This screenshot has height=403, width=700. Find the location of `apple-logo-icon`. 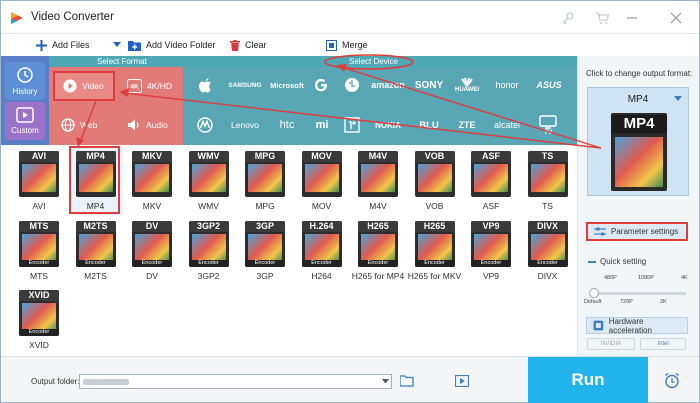

apple-logo-icon is located at coordinates (204, 84).